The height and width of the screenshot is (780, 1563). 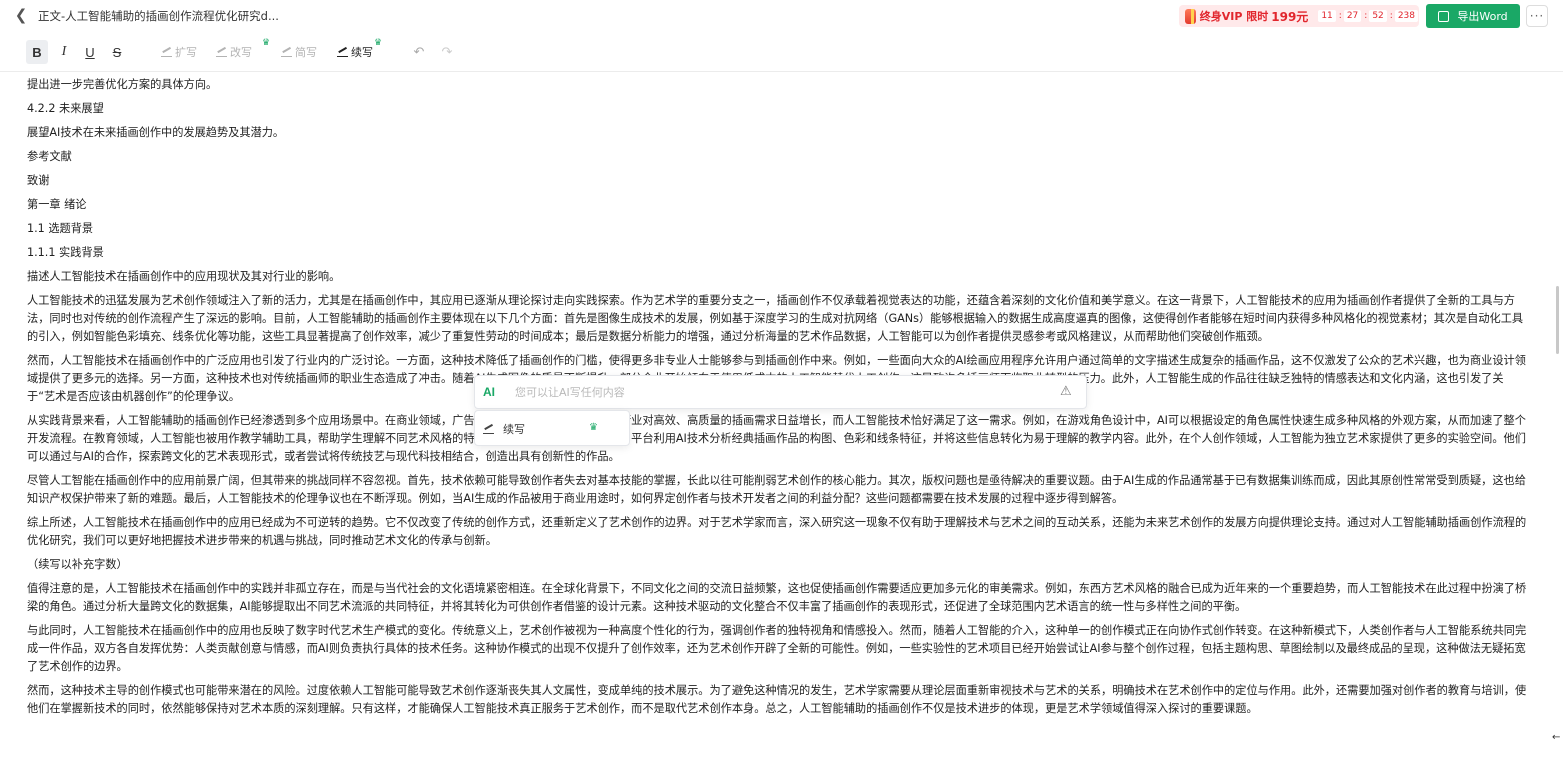 What do you see at coordinates (1558, 426) in the screenshot?
I see `vertical-scrollbar` at bounding box center [1558, 426].